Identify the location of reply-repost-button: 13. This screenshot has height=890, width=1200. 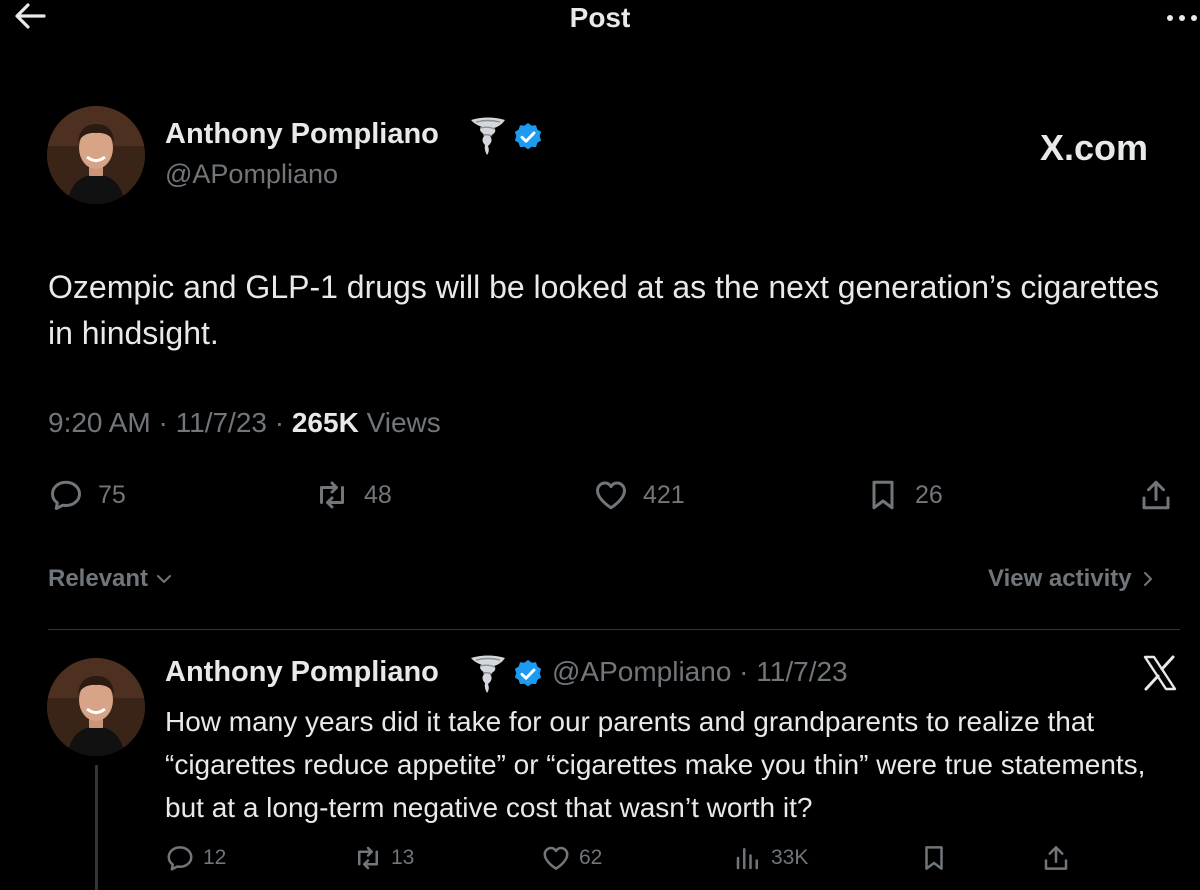
(383, 858).